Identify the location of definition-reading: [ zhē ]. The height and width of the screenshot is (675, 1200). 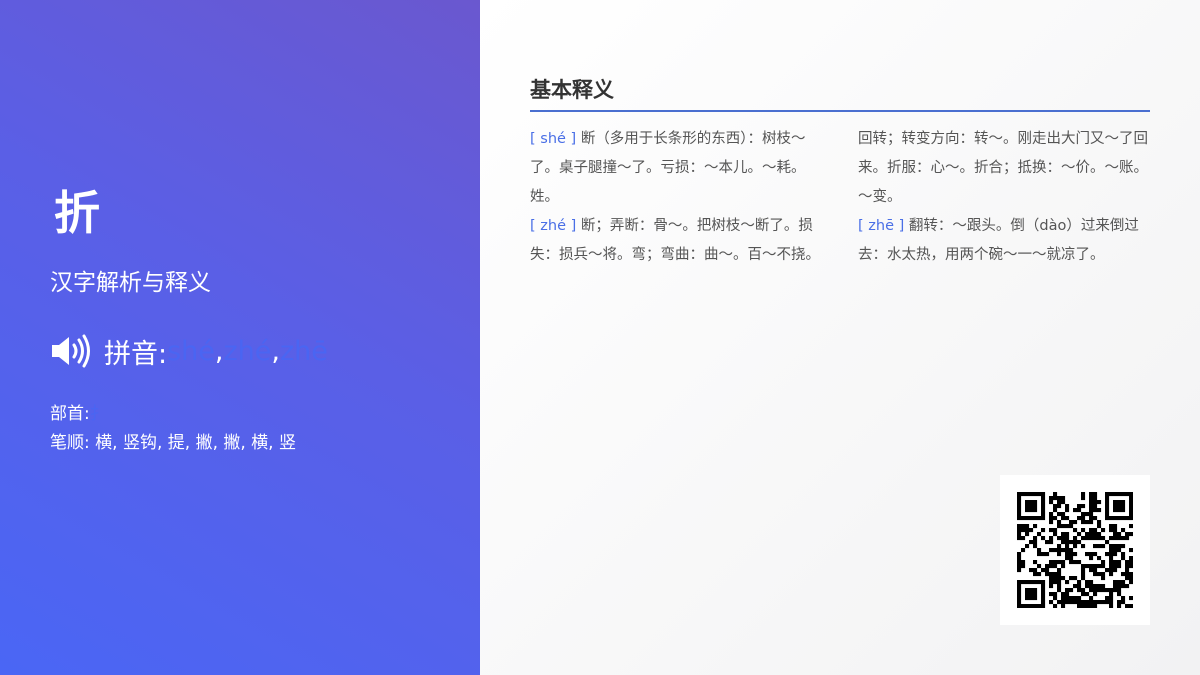
(881, 226).